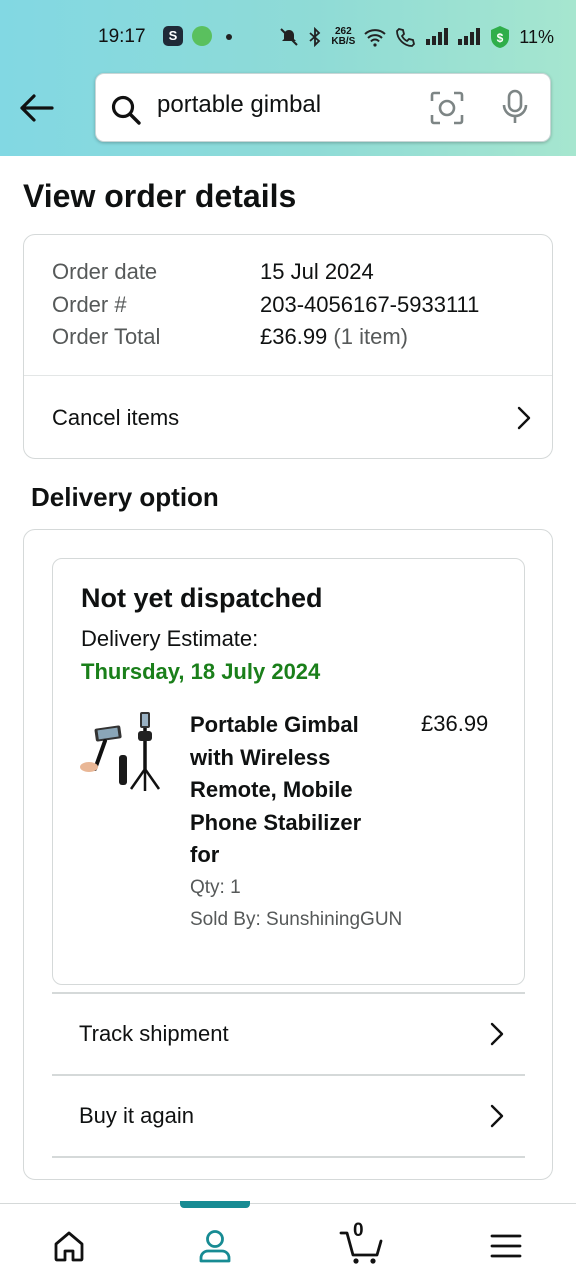  Describe the element at coordinates (515, 107) in the screenshot. I see `microphone-icon` at that location.